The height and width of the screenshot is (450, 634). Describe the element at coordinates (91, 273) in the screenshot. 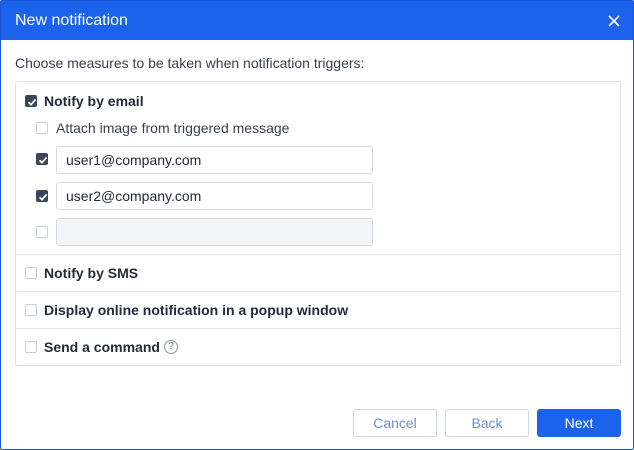

I see `notify-sms-label: Notify by SMS` at that location.